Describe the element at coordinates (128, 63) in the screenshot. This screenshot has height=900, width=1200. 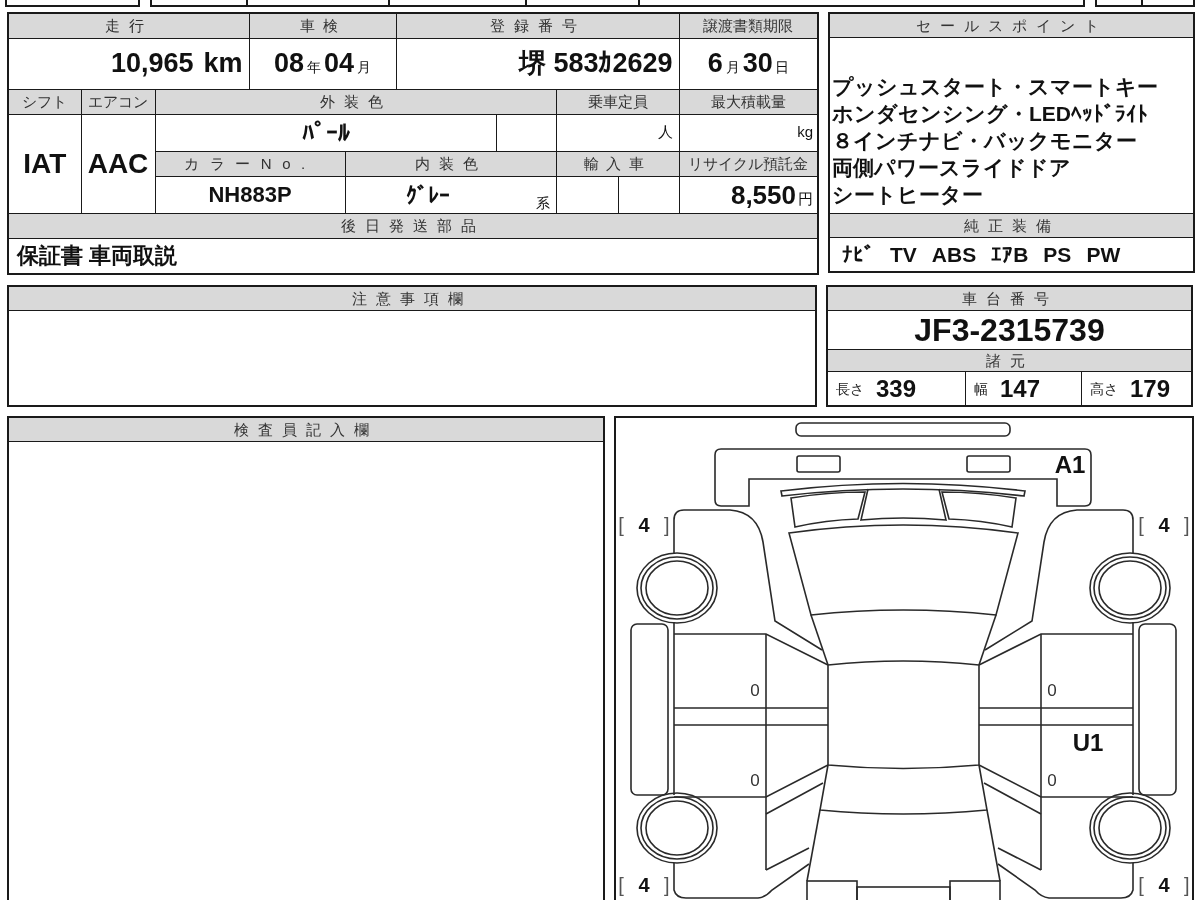
I see `value-cell: 10,965 km` at that location.